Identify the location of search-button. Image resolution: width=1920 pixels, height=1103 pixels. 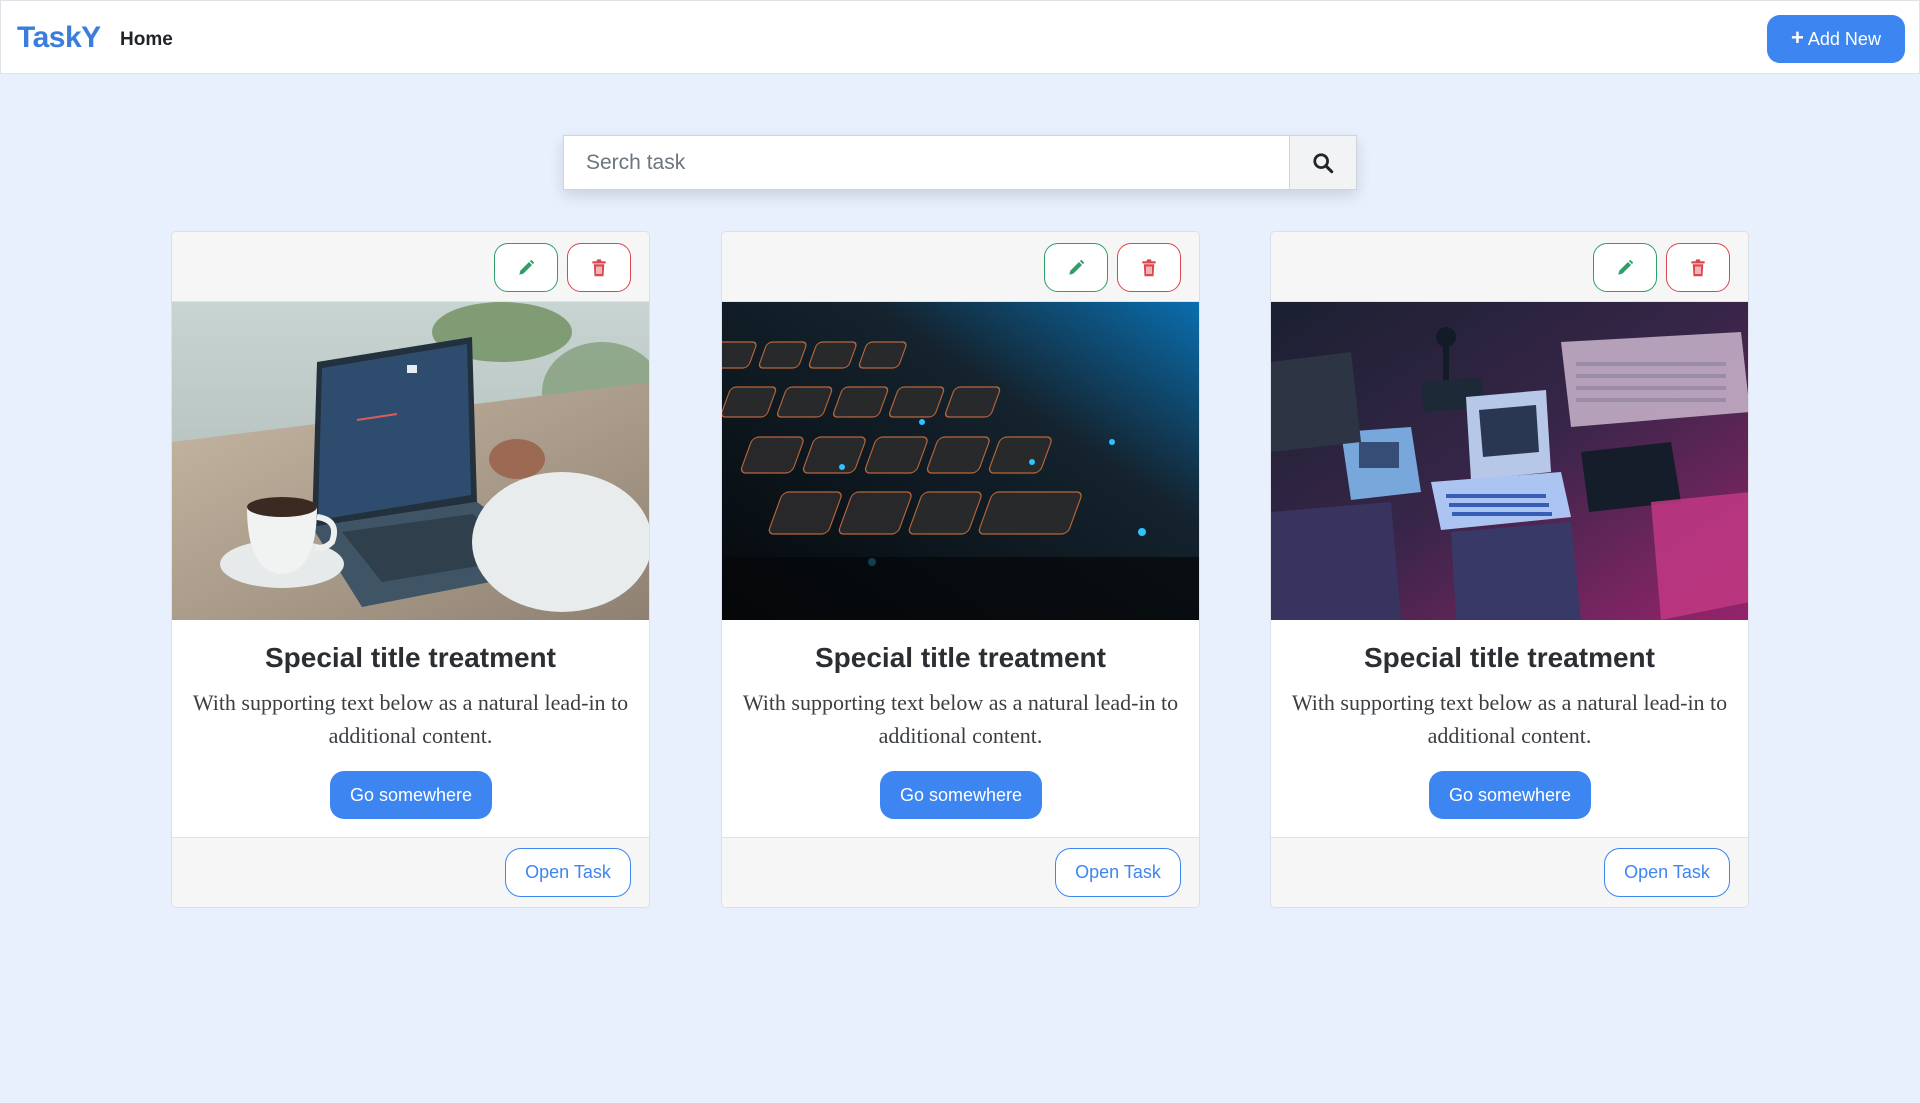
(1323, 162).